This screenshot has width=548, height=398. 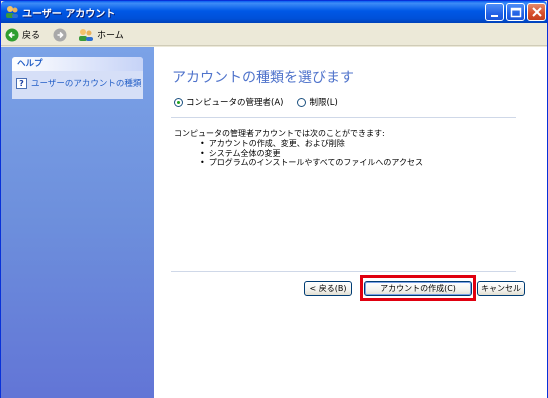 I want to click on maximize-button, so click(x=515, y=12).